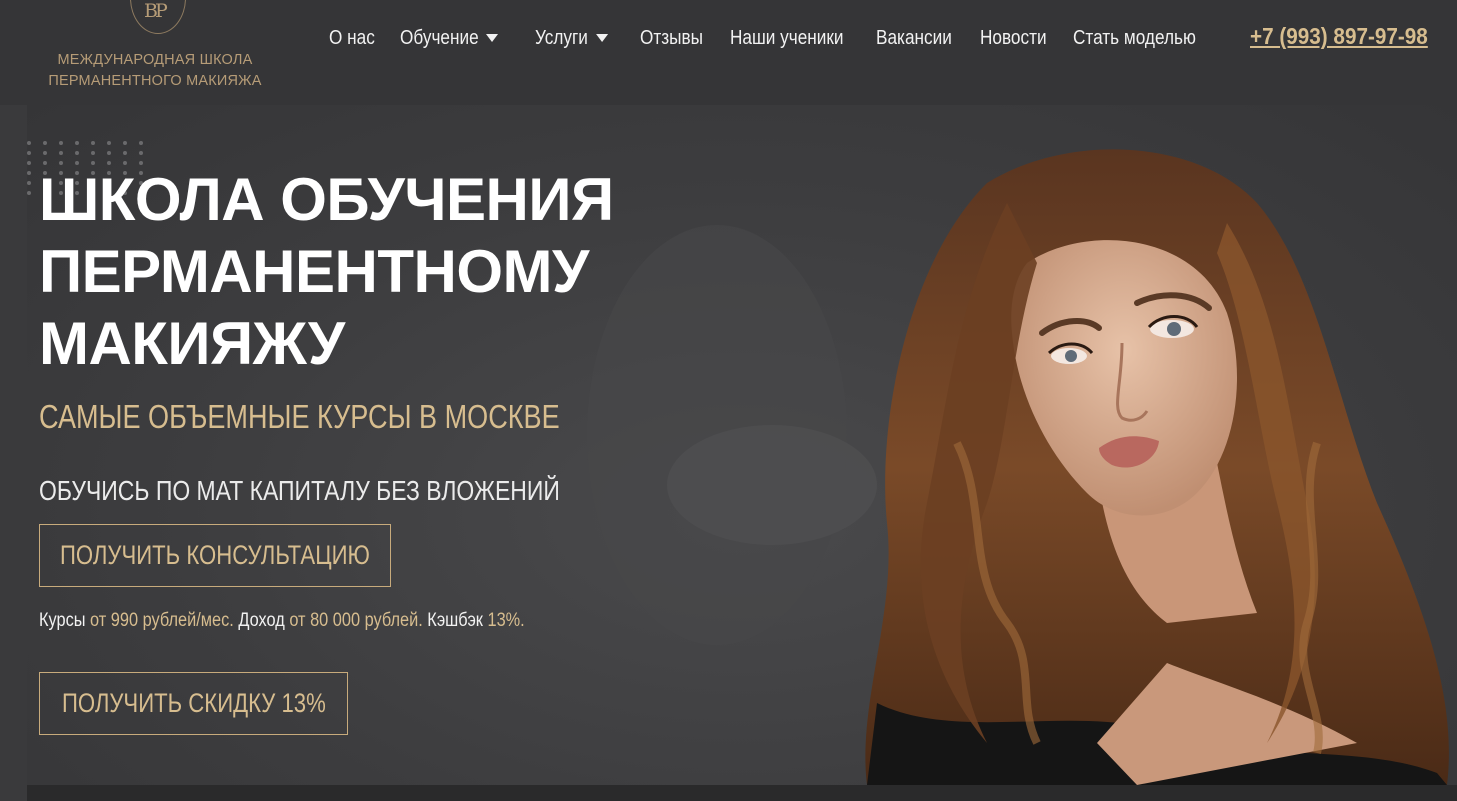 This screenshot has height=801, width=1457. What do you see at coordinates (299, 490) in the screenshot?
I see `hero-tagline: ОБУЧИСЬ ПО МАТ КАПИТАЛУ БЕЗ ВЛОЖЕНИЙ` at bounding box center [299, 490].